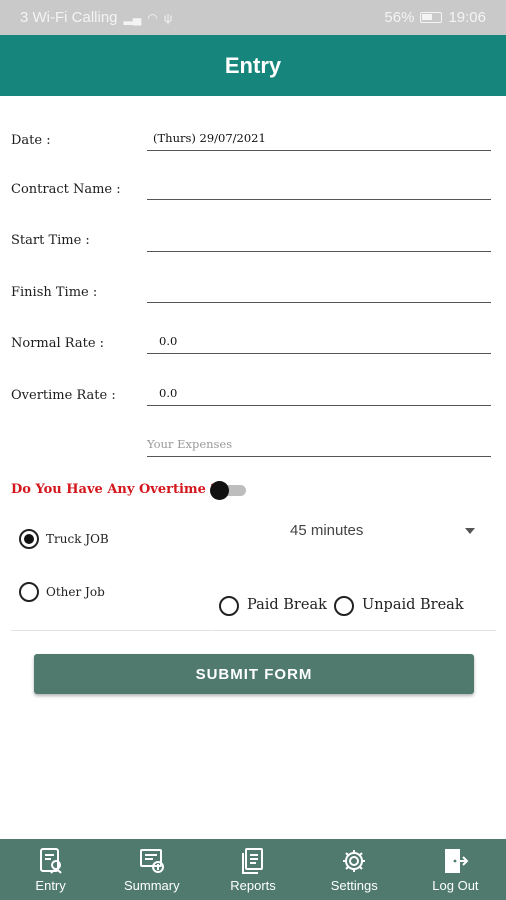 The width and height of the screenshot is (506, 900). I want to click on contract-name-field, so click(319, 189).